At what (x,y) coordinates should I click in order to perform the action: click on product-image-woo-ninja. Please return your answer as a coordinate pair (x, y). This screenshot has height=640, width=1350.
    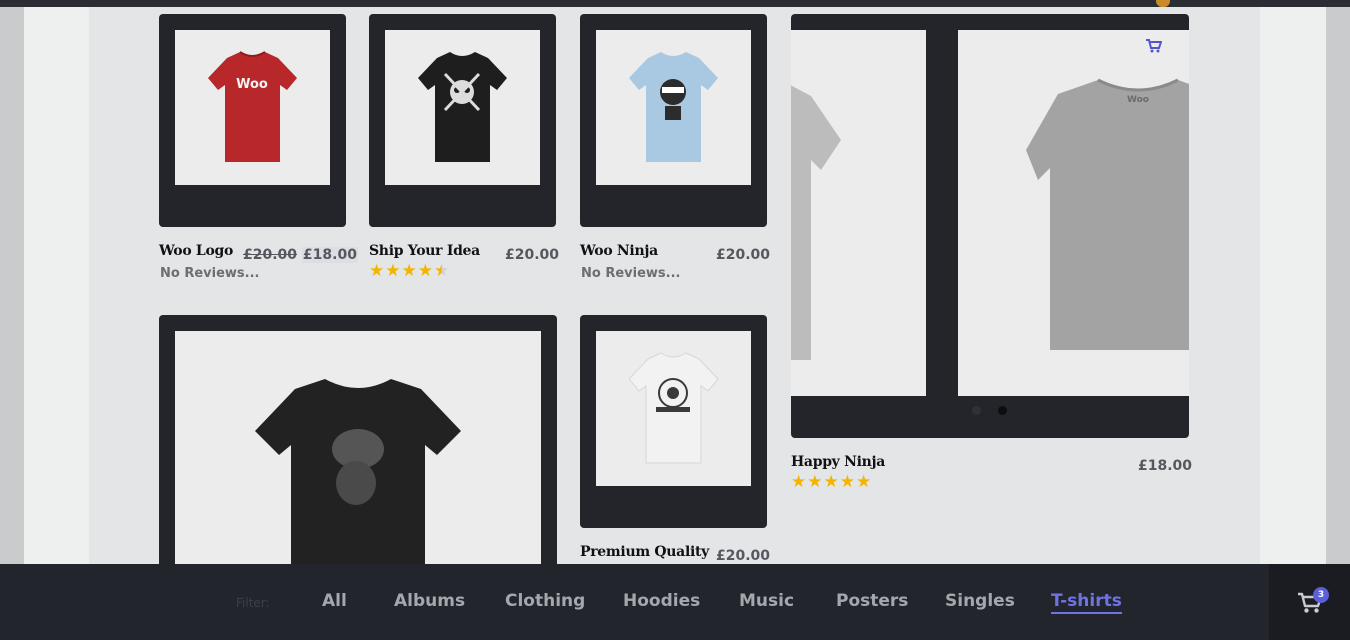
    Looking at the image, I should click on (673, 107).